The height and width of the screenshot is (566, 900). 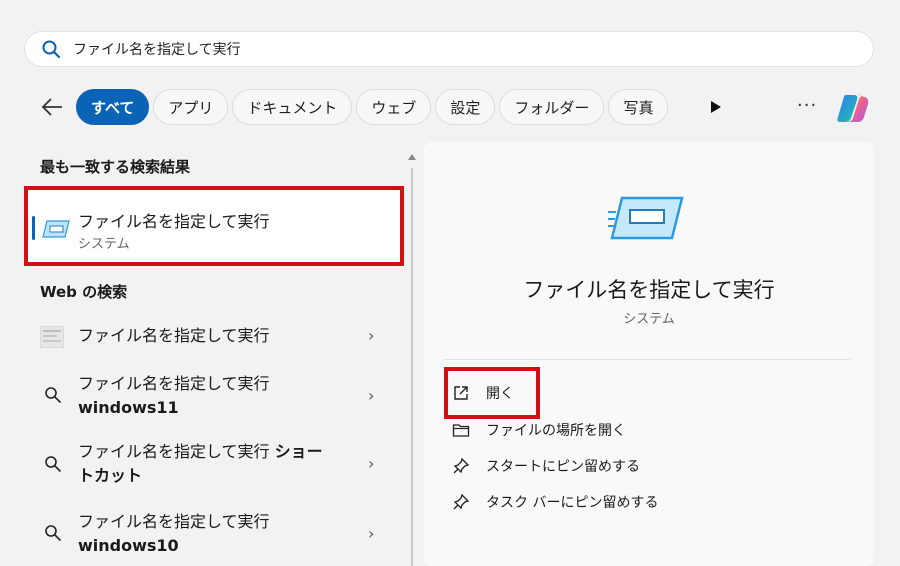 I want to click on filter-all: すべて, so click(x=113, y=107).